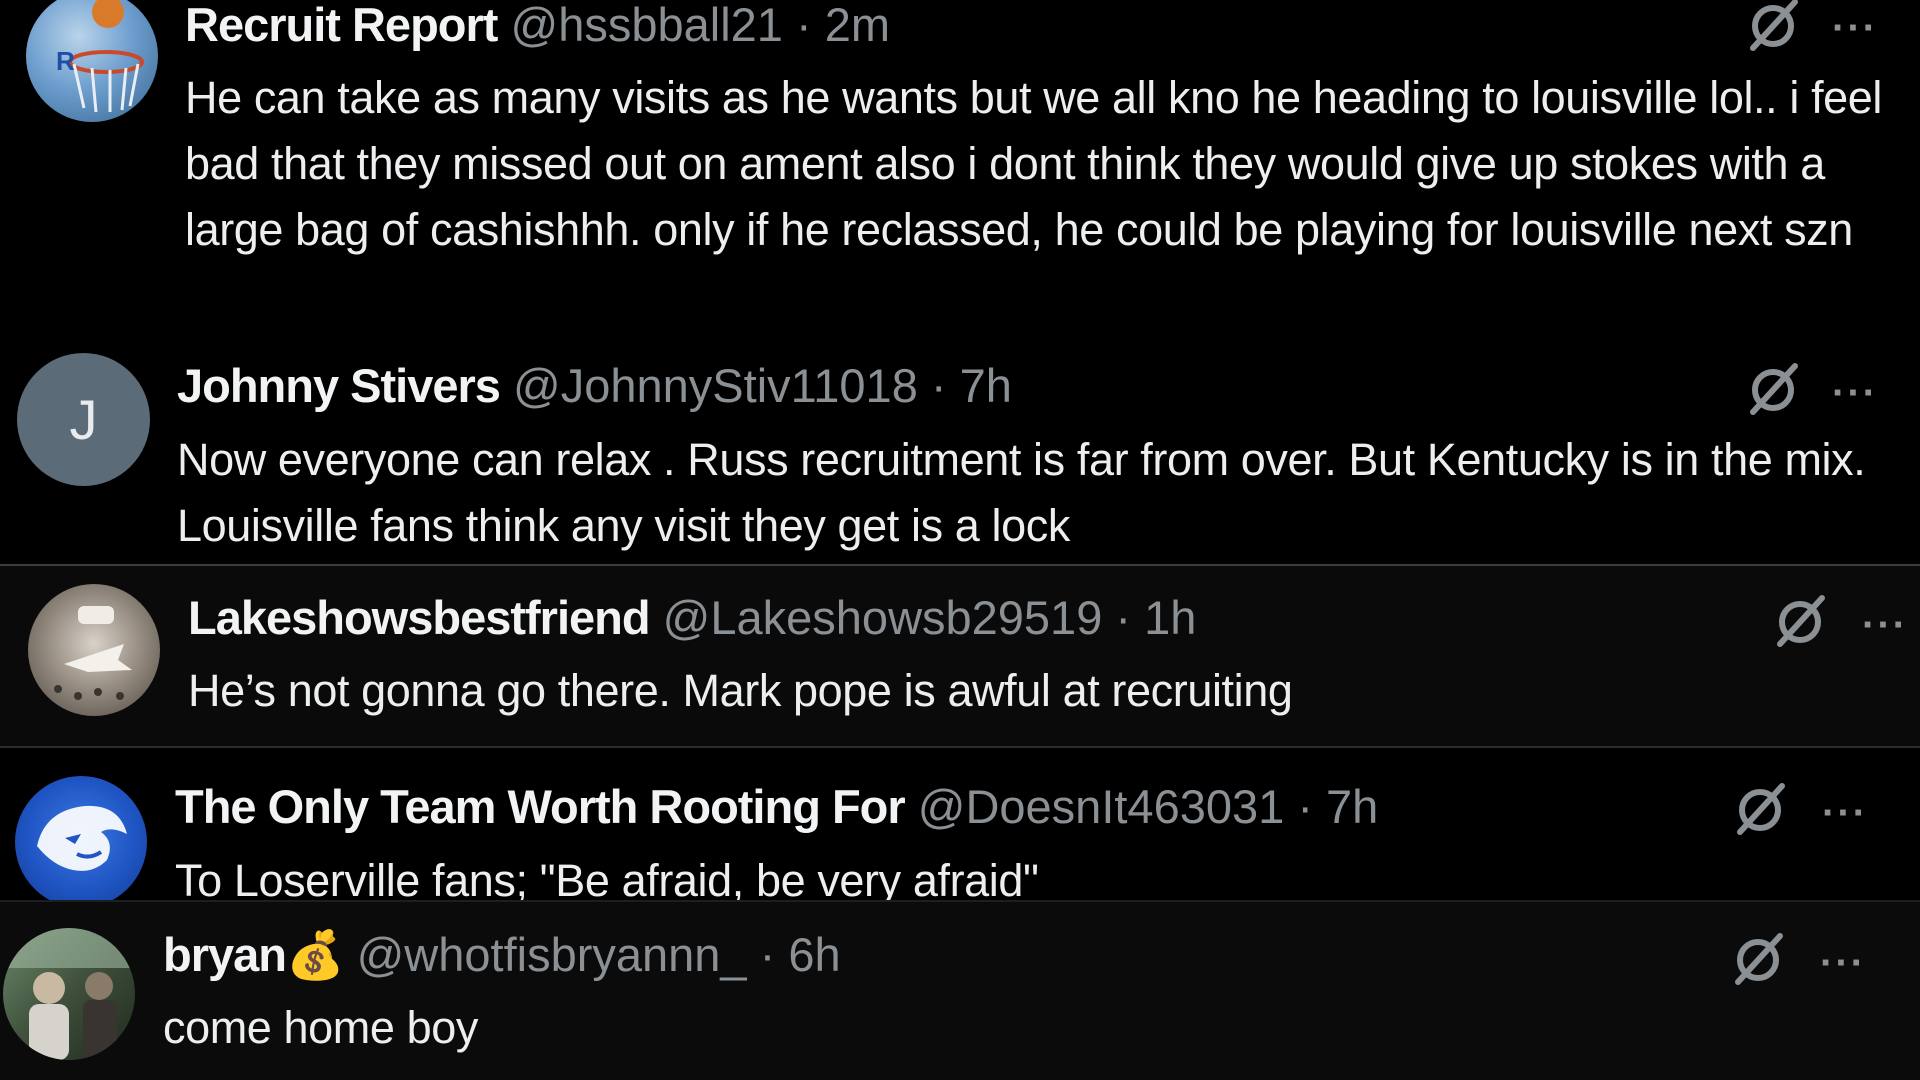 The width and height of the screenshot is (1920, 1080). I want to click on avatar: J, so click(83, 419).